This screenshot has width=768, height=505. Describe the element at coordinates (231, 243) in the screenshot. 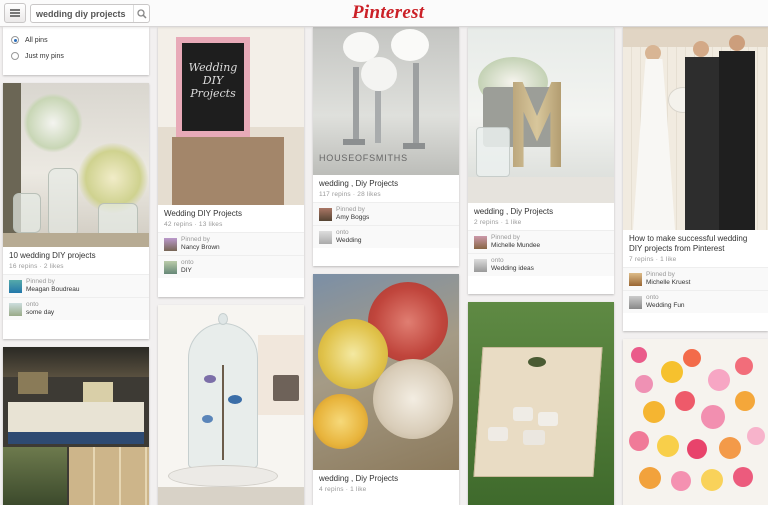

I see `pinned-by: Pinned by Nancy Brown` at that location.